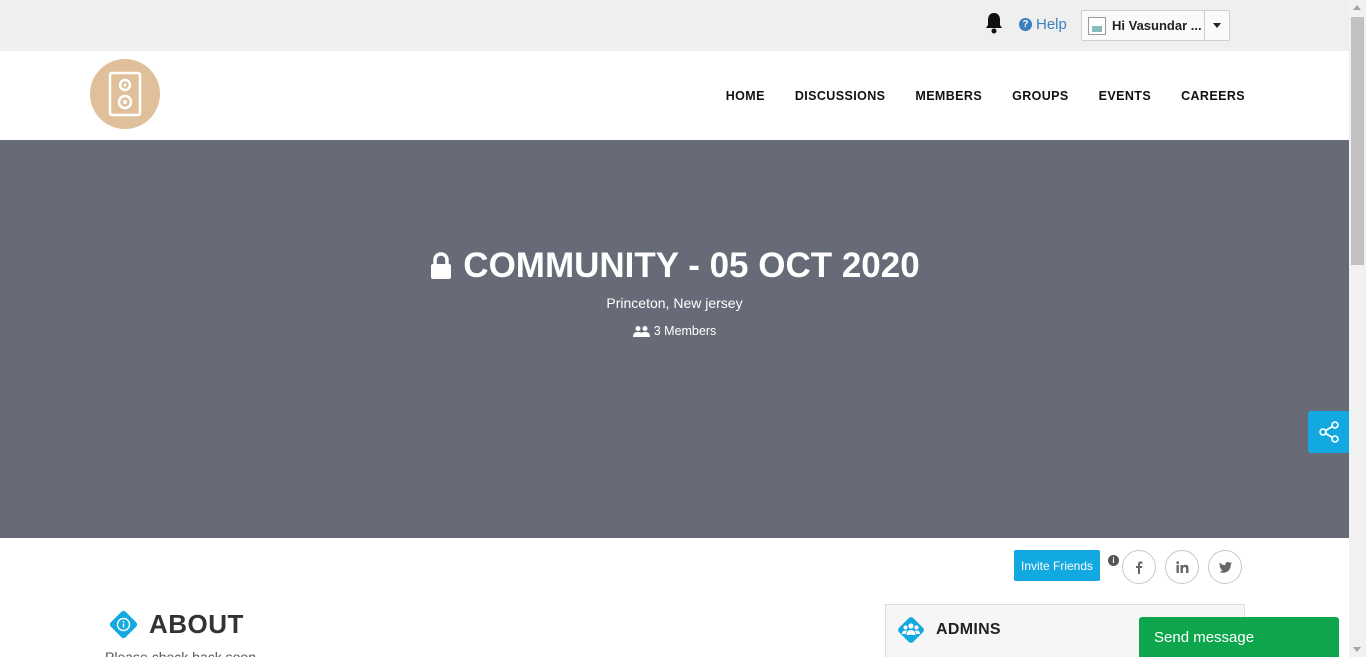  I want to click on nav-events: EVENTS, so click(1125, 96).